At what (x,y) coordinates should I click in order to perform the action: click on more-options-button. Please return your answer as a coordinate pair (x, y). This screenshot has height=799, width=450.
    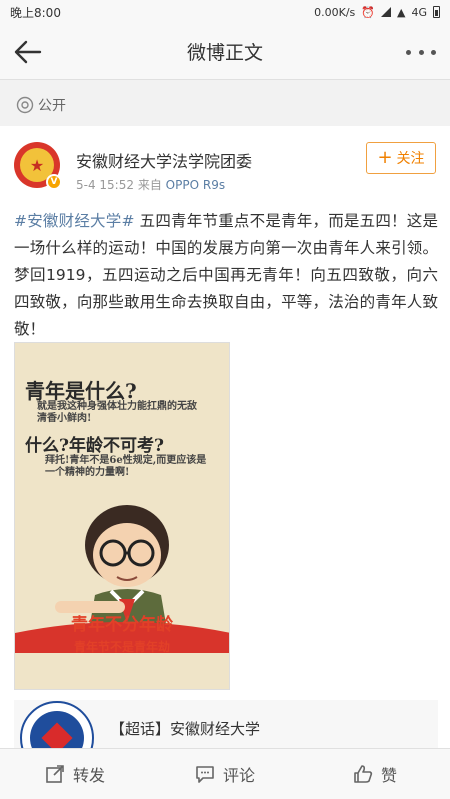
    Looking at the image, I should click on (421, 52).